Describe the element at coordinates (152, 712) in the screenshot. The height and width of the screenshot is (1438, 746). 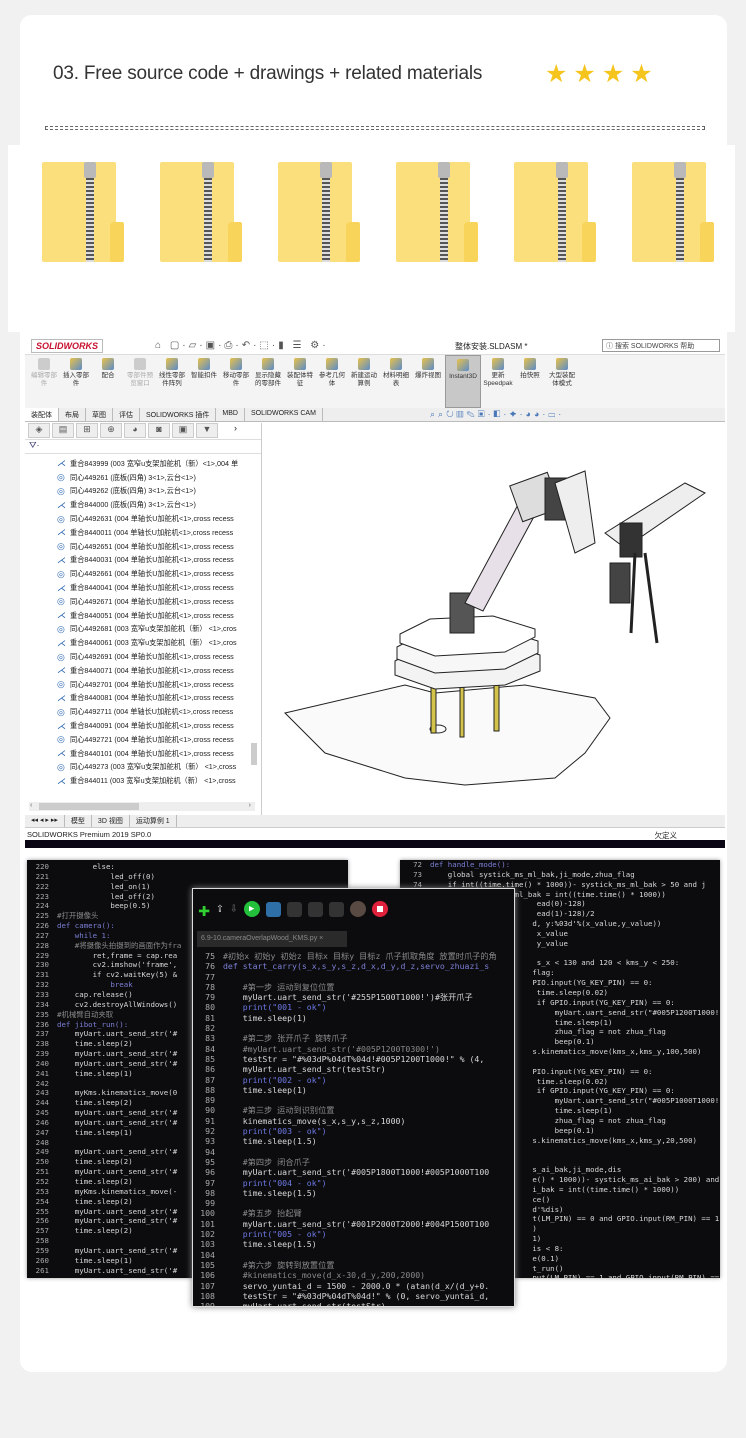
I see `tree-item-label: 同心4492711 (004 单轴长U加舵机<1>,cross recess` at that location.